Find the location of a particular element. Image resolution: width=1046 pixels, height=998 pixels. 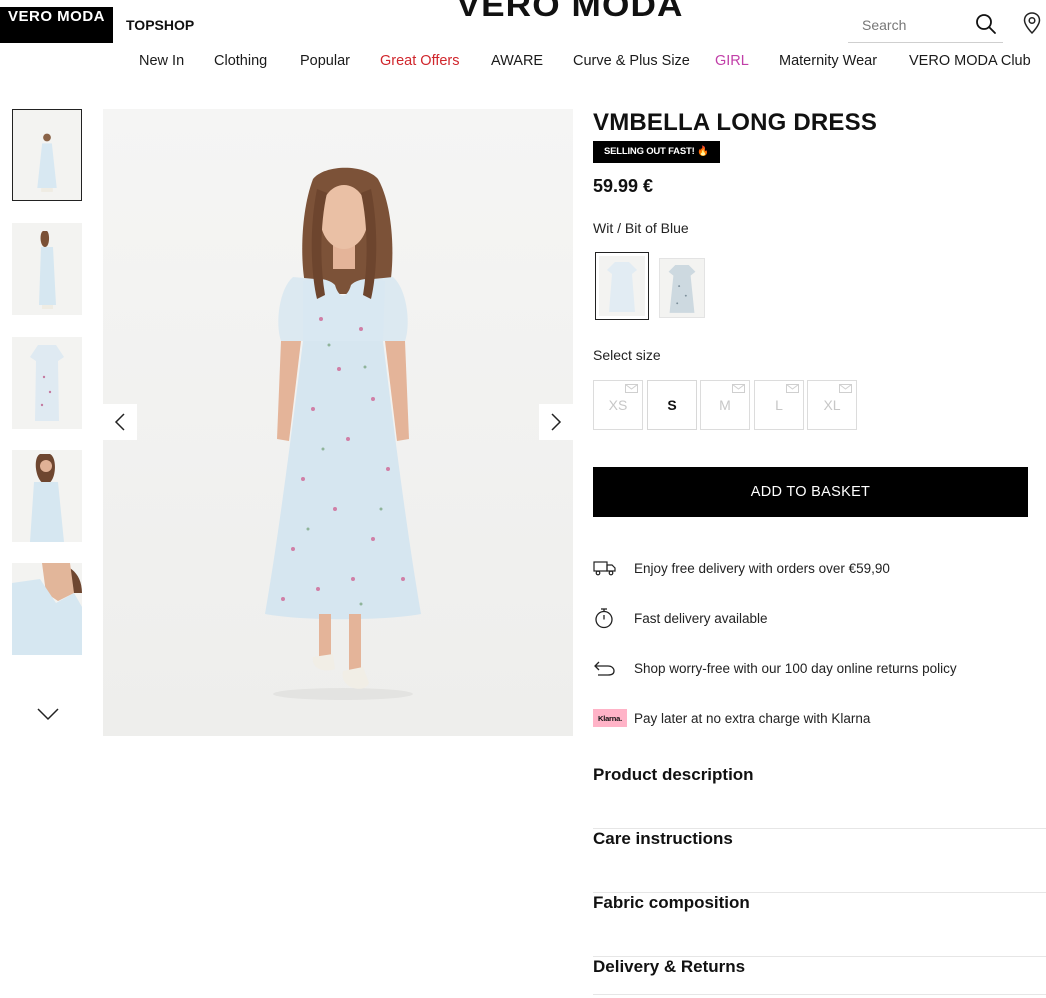

nav-item-vero-moda-club: VERO MODA Club is located at coordinates (970, 61).